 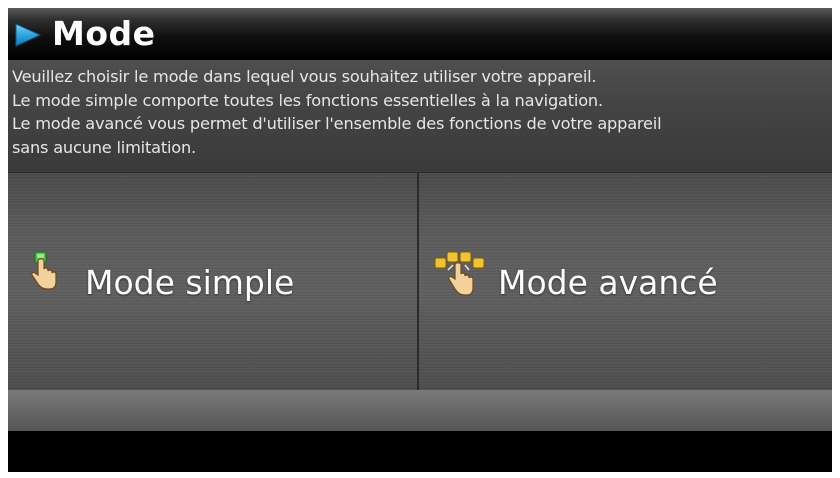 What do you see at coordinates (420, 410) in the screenshot?
I see `bottom-bar` at bounding box center [420, 410].